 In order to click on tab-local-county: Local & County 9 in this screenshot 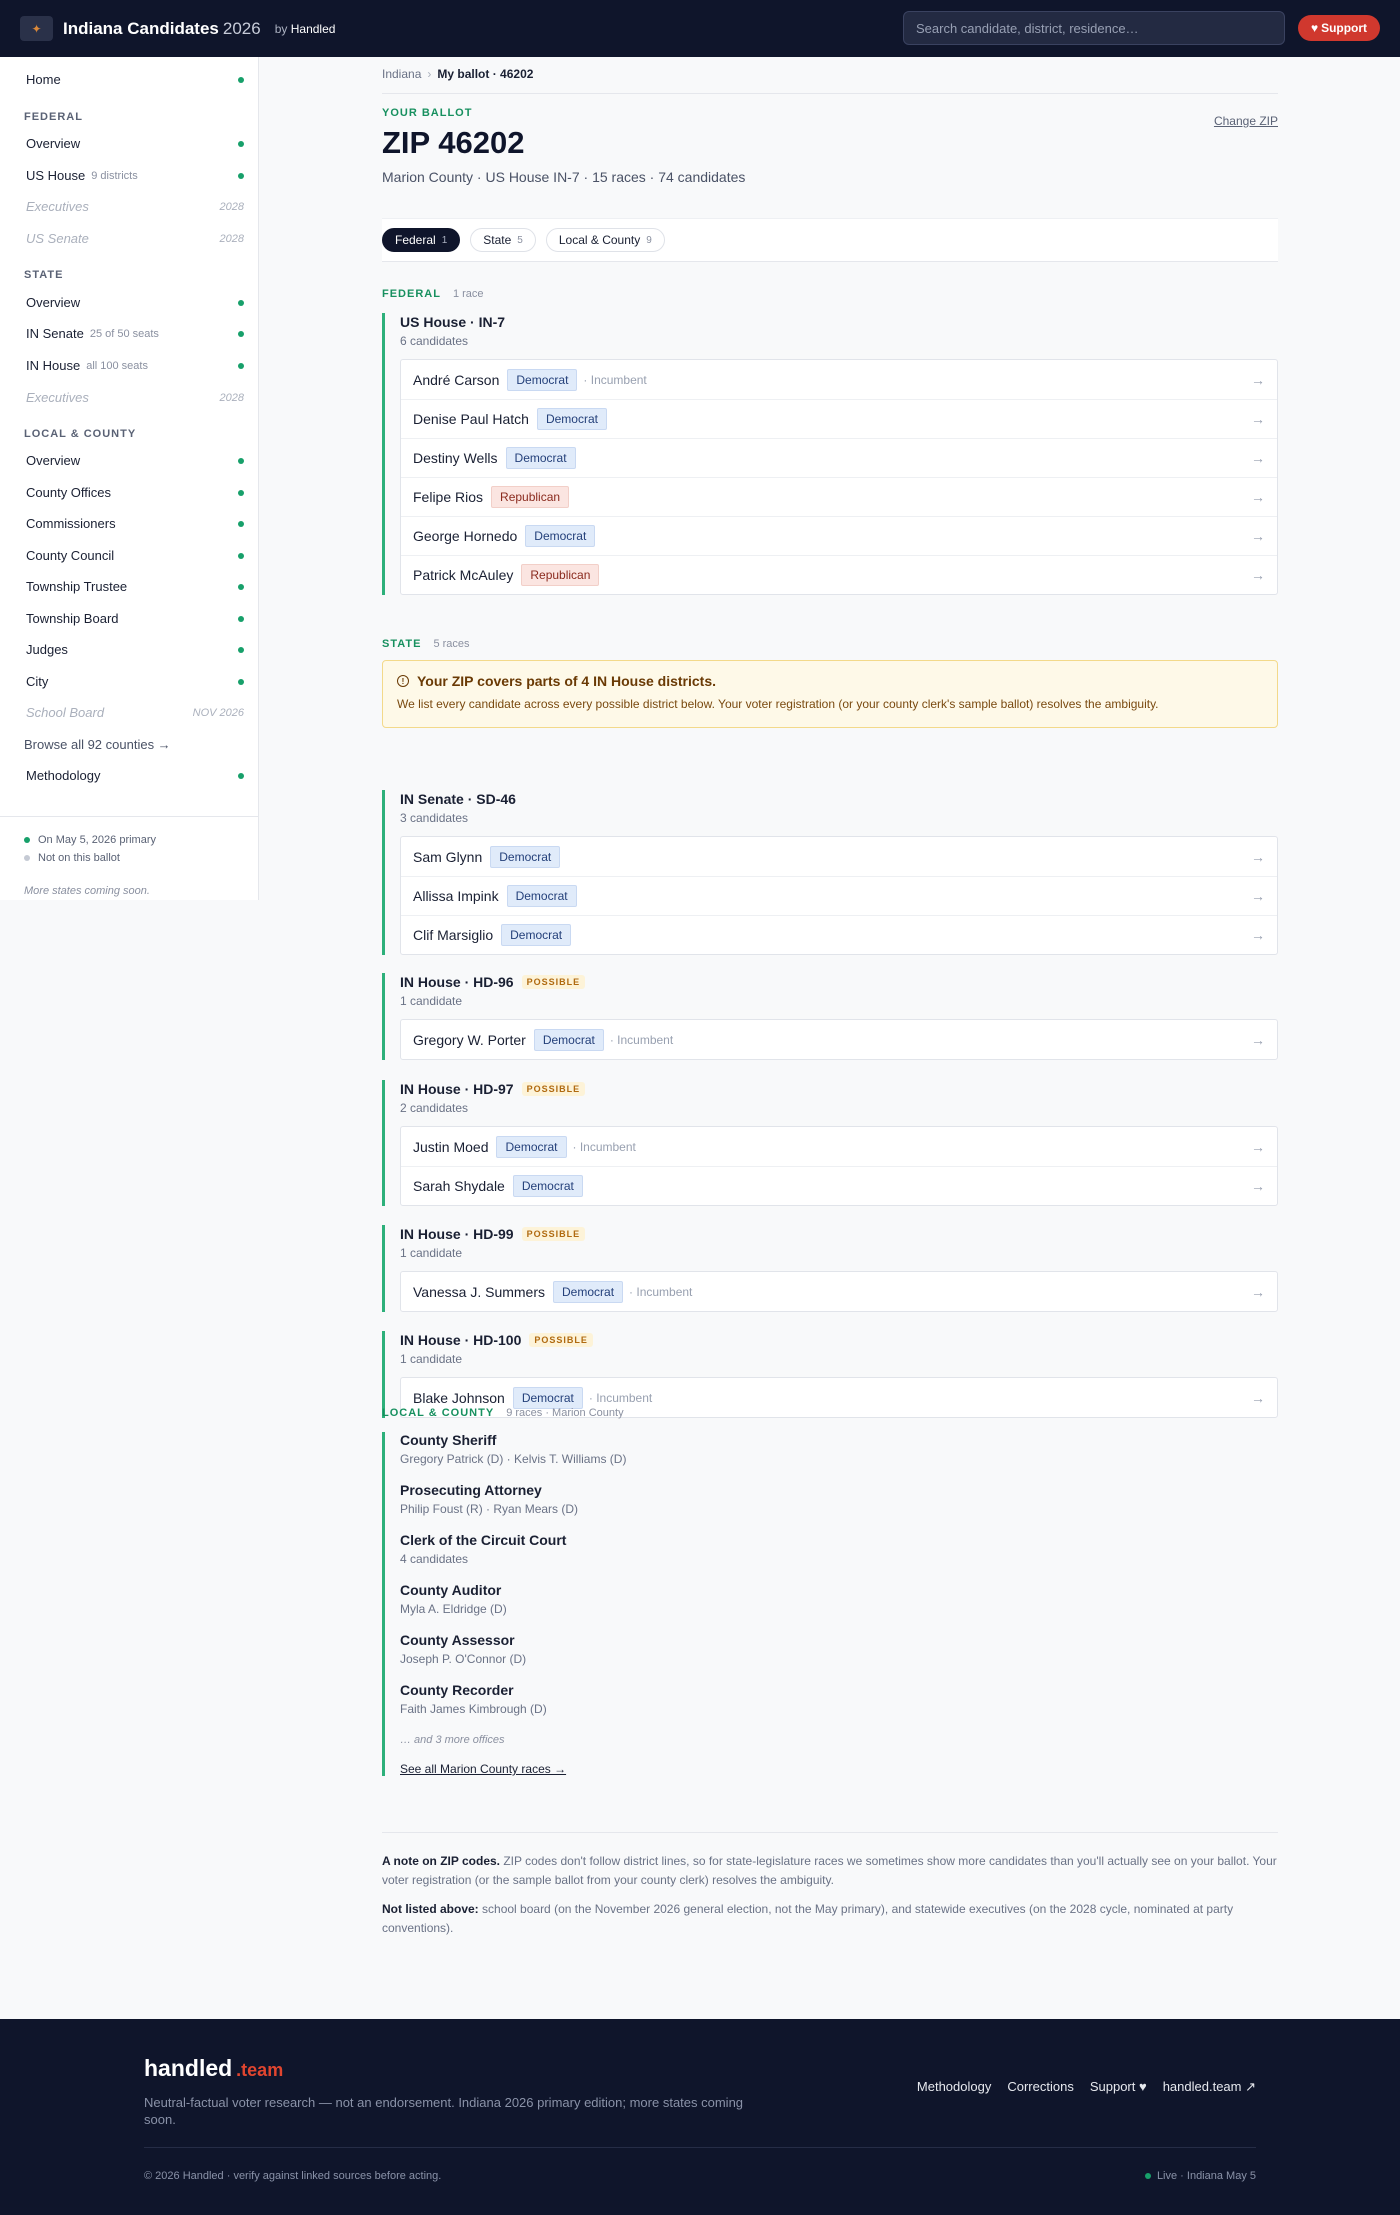, I will do `click(605, 240)`.